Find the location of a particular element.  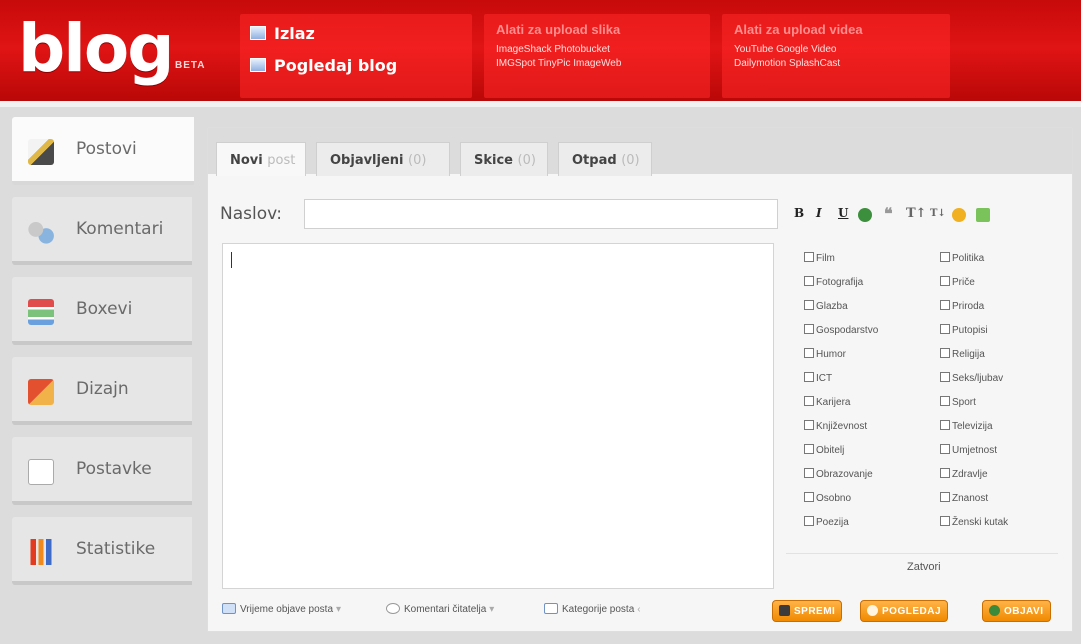

category-sport: Sport is located at coordinates (958, 402).